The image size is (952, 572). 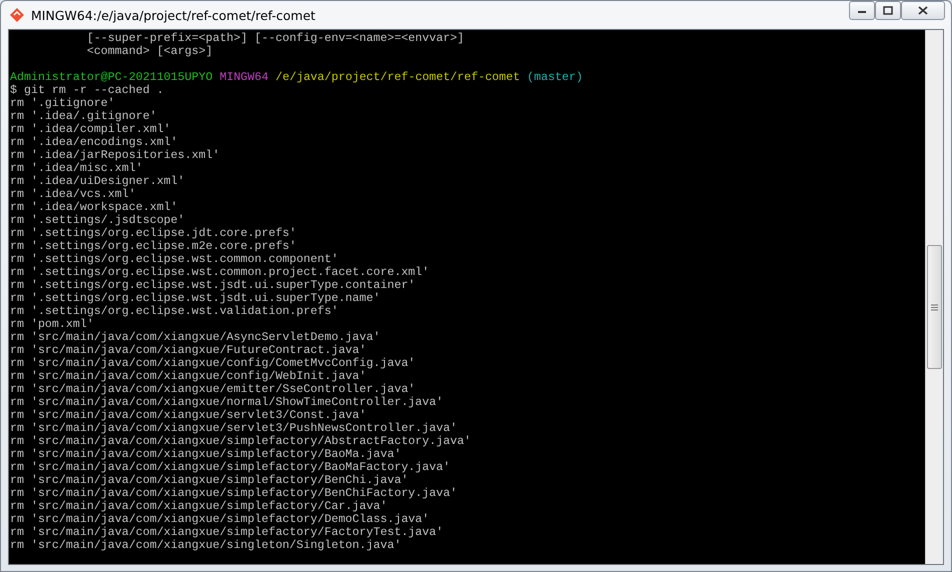 I want to click on terminal-line: rm 'src/main/java/com/xiangxue/simplefactory/FactoryTest.java', so click(x=227, y=532).